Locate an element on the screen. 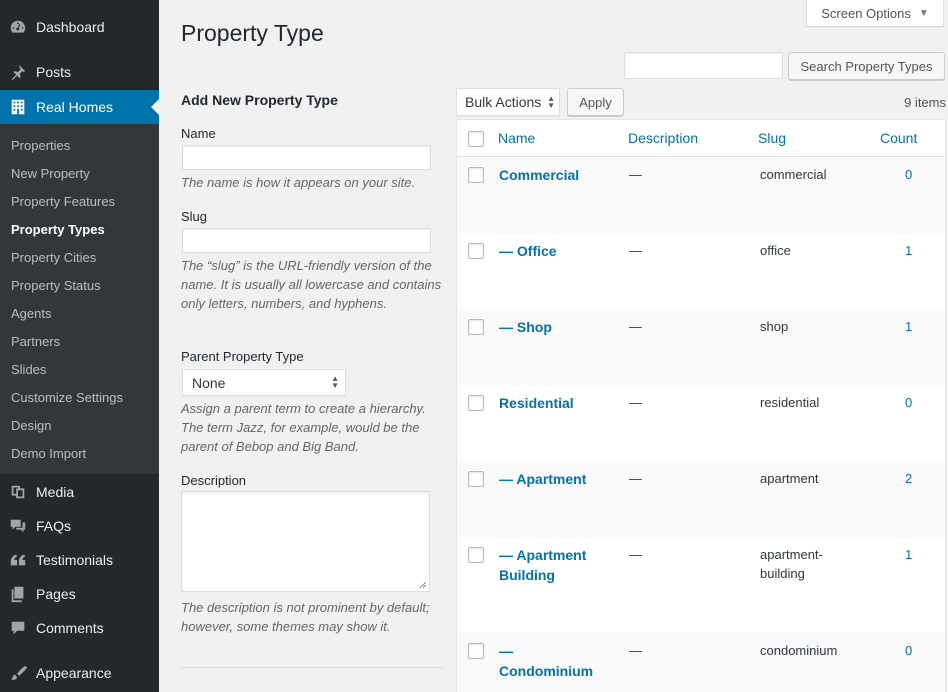 The image size is (948, 692). menu-testimonials: Testimonials is located at coordinates (79, 560).